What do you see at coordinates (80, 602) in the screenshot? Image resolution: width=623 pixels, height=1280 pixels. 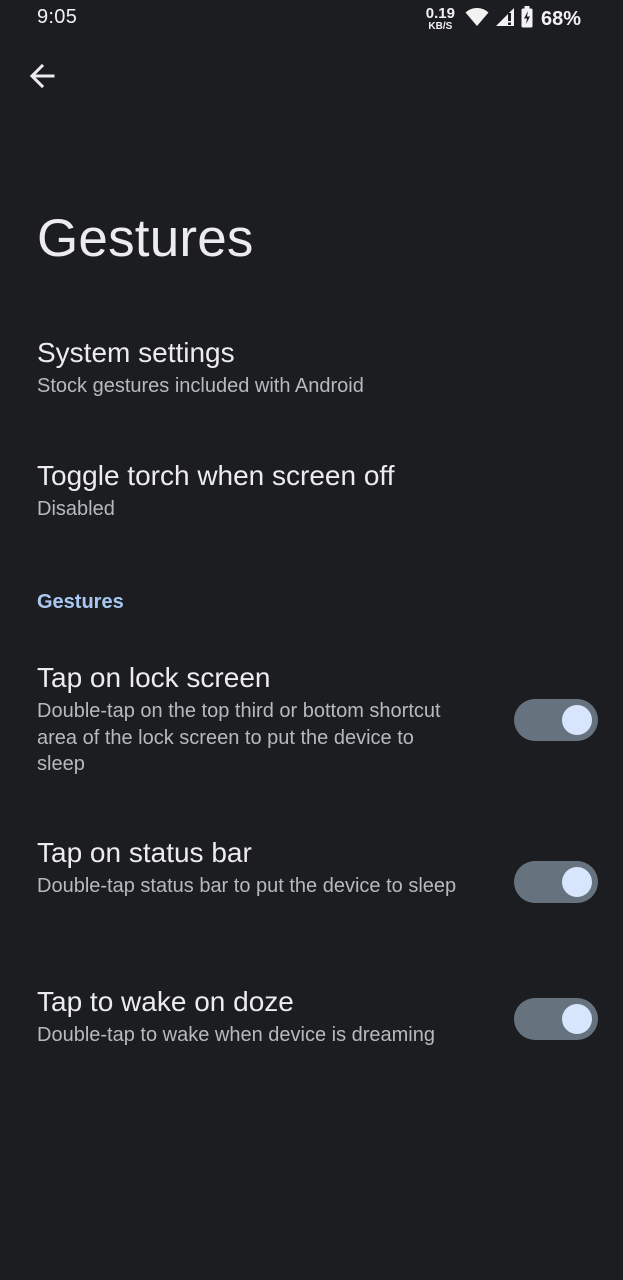 I see `section-header-gestures: Gestures` at bounding box center [80, 602].